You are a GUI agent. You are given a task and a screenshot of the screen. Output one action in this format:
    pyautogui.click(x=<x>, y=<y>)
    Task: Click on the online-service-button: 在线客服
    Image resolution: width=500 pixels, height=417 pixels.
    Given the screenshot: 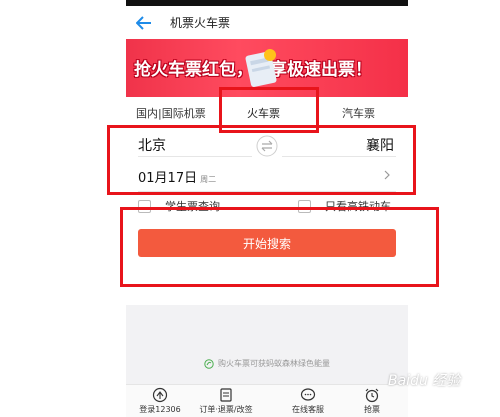 What is the action you would take?
    pyautogui.click(x=308, y=401)
    